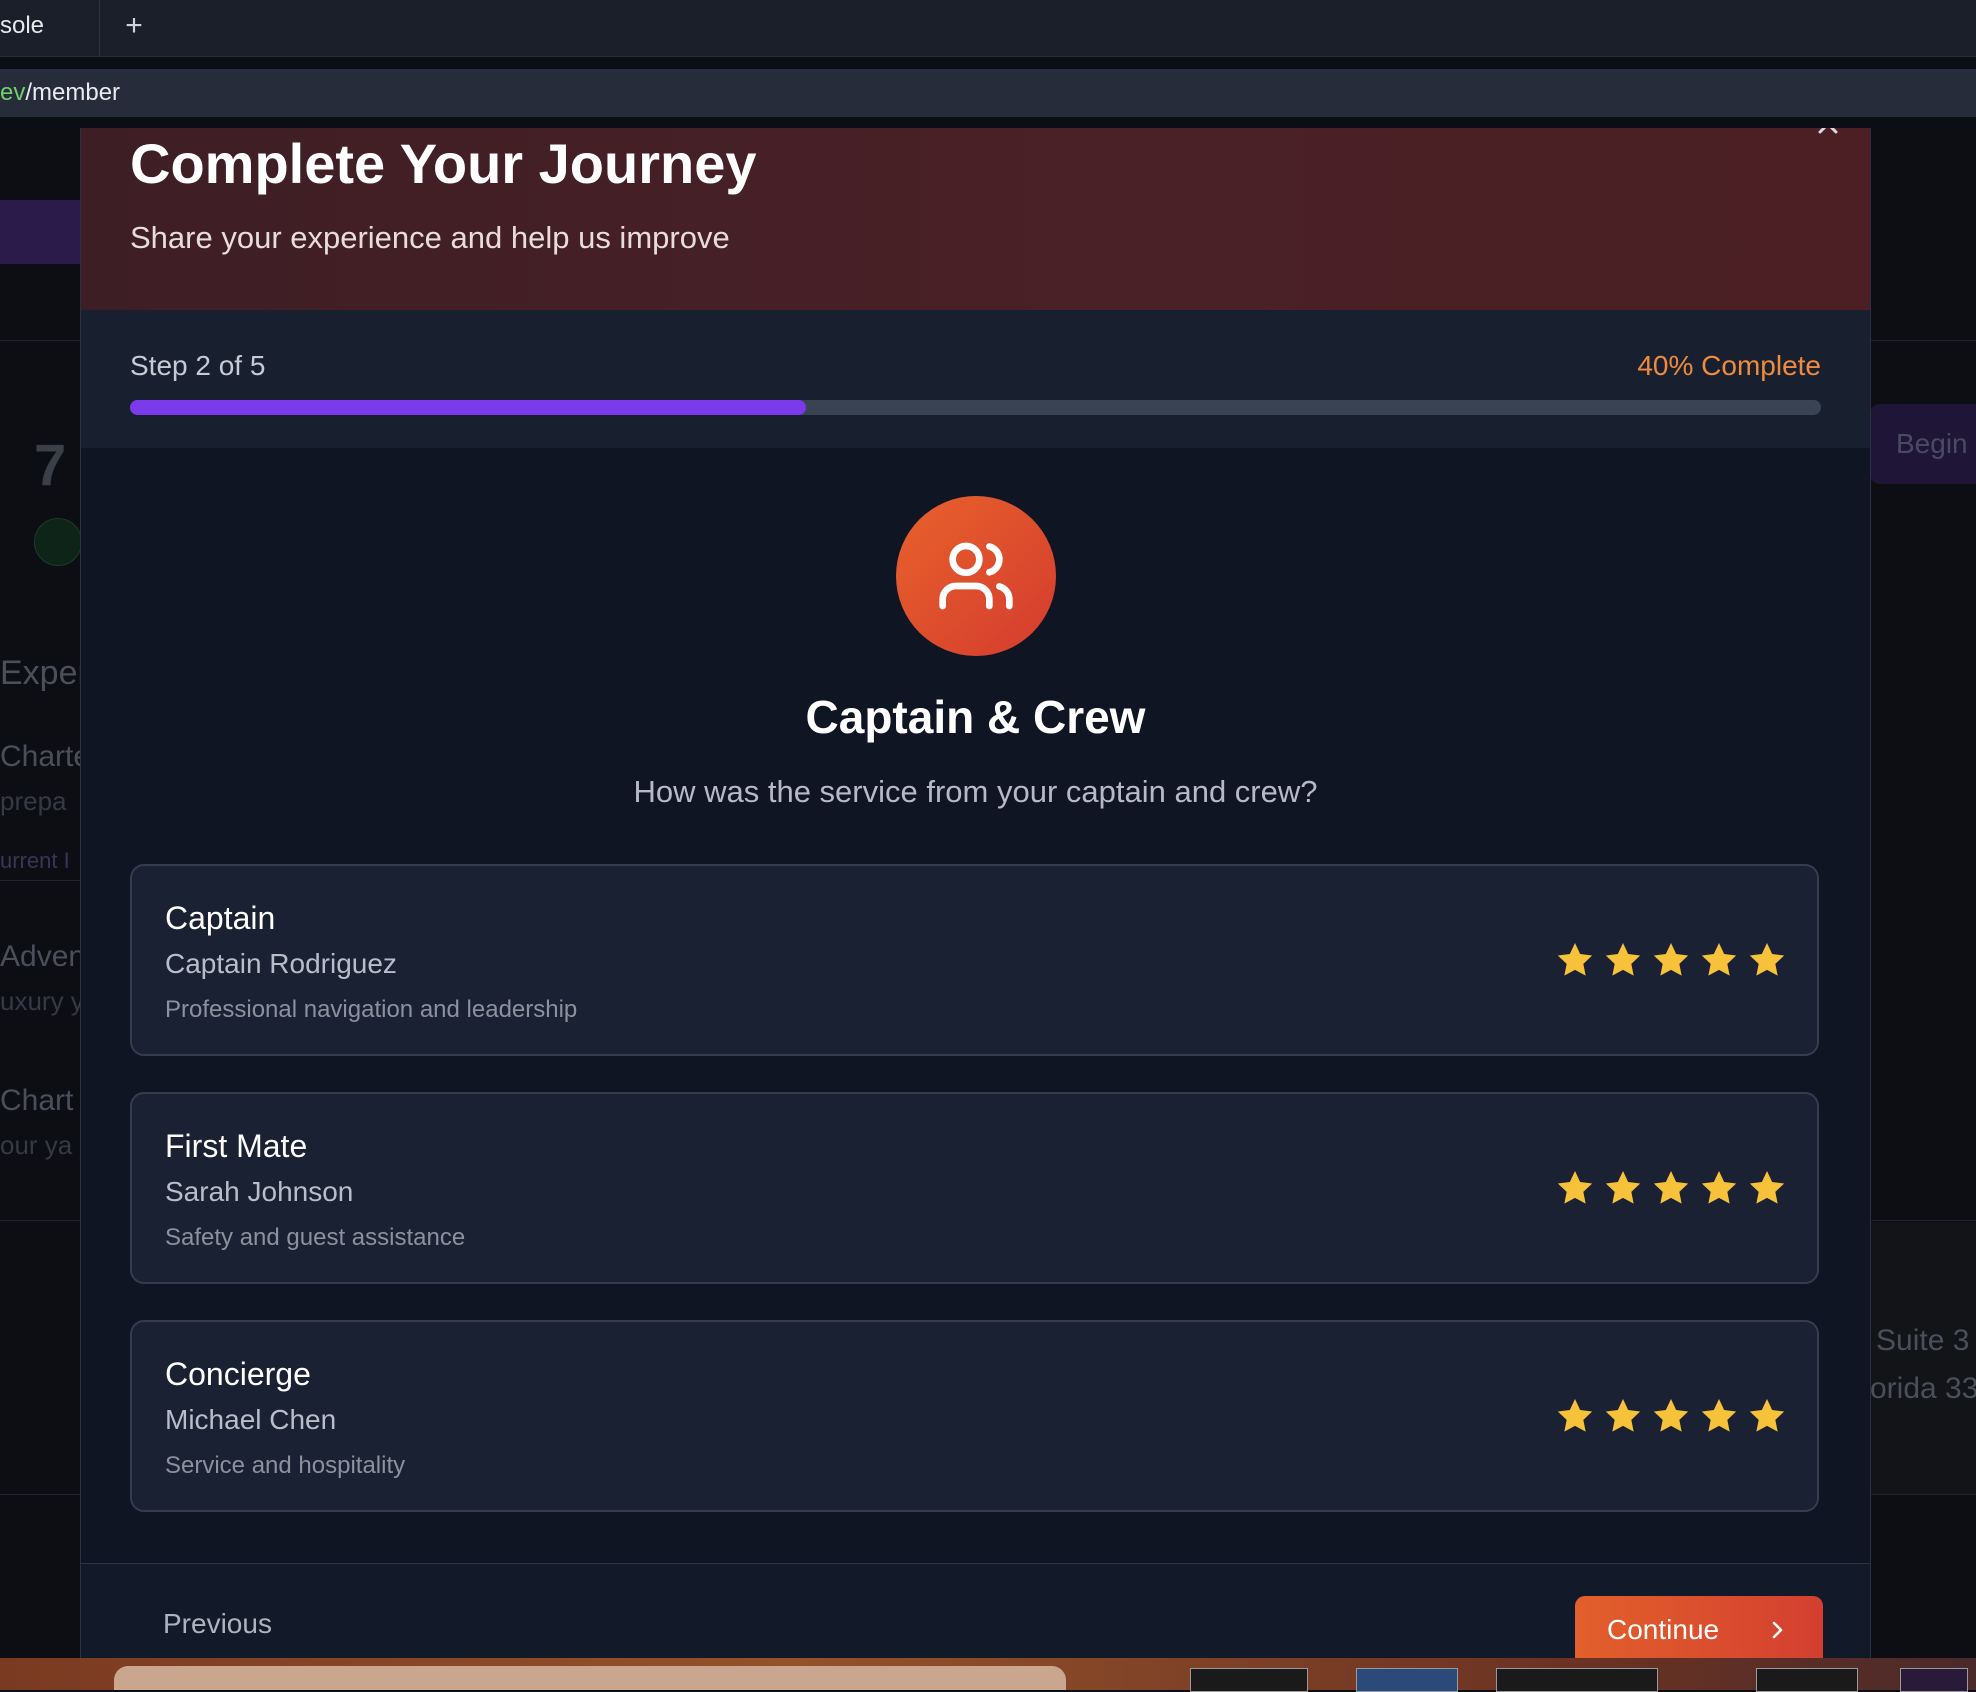  I want to click on background-text: Chart, so click(37, 1100).